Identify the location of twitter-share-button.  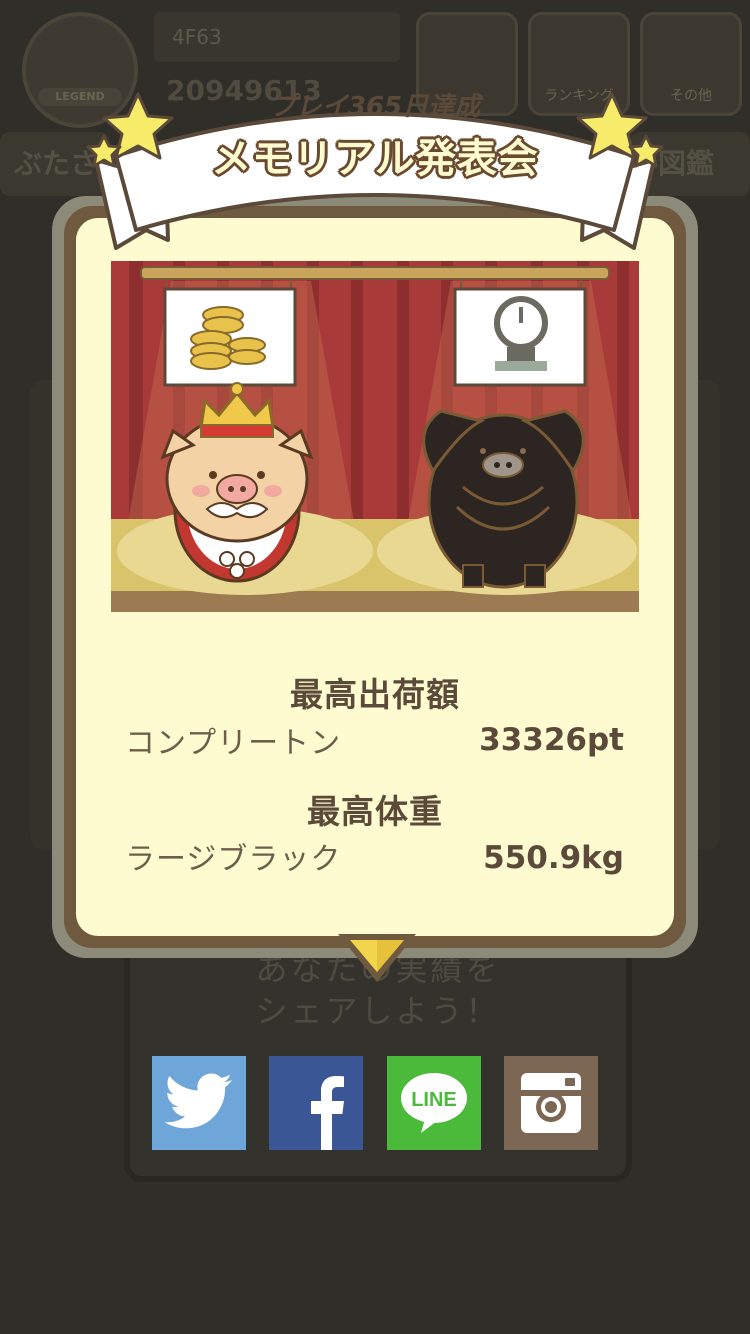
(199, 1103).